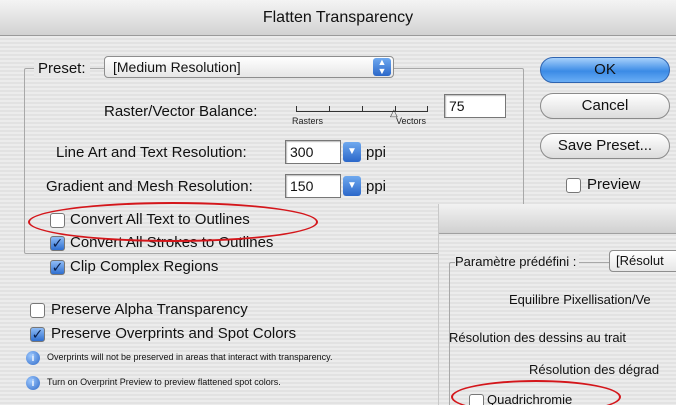  I want to click on ok-label: OK, so click(605, 69).